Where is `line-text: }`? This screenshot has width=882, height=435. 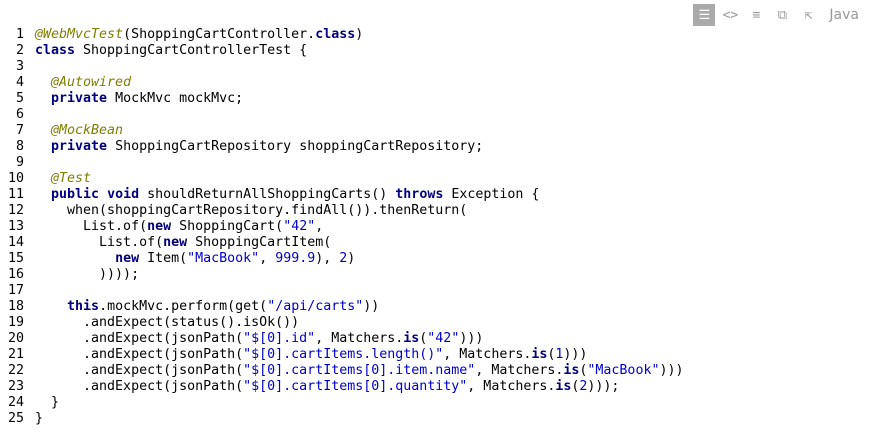
line-text: } is located at coordinates (39, 419).